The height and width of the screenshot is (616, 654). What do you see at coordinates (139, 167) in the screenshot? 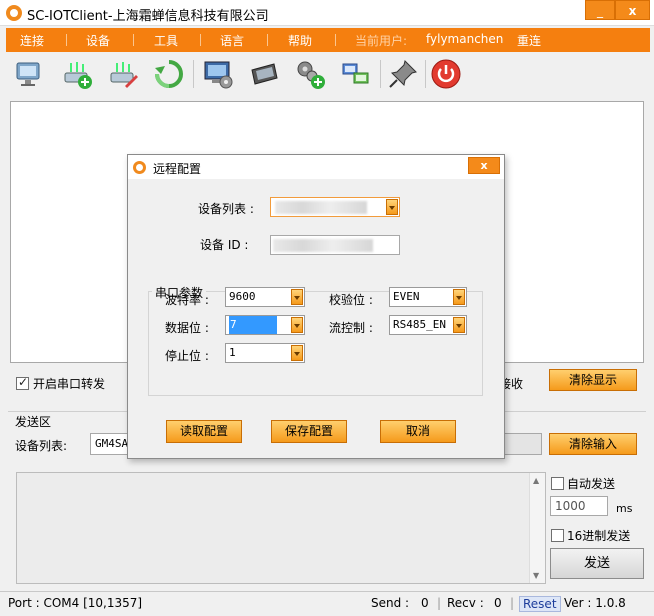
I see `dialog-logo-icon` at bounding box center [139, 167].